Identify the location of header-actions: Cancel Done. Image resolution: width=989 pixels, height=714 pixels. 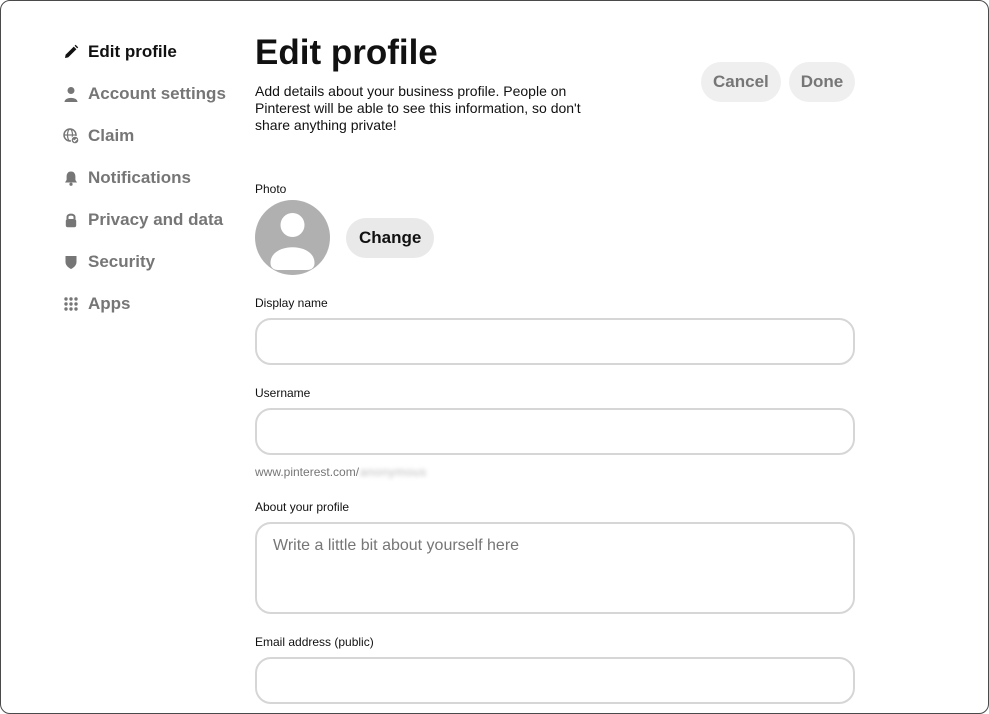
(778, 82).